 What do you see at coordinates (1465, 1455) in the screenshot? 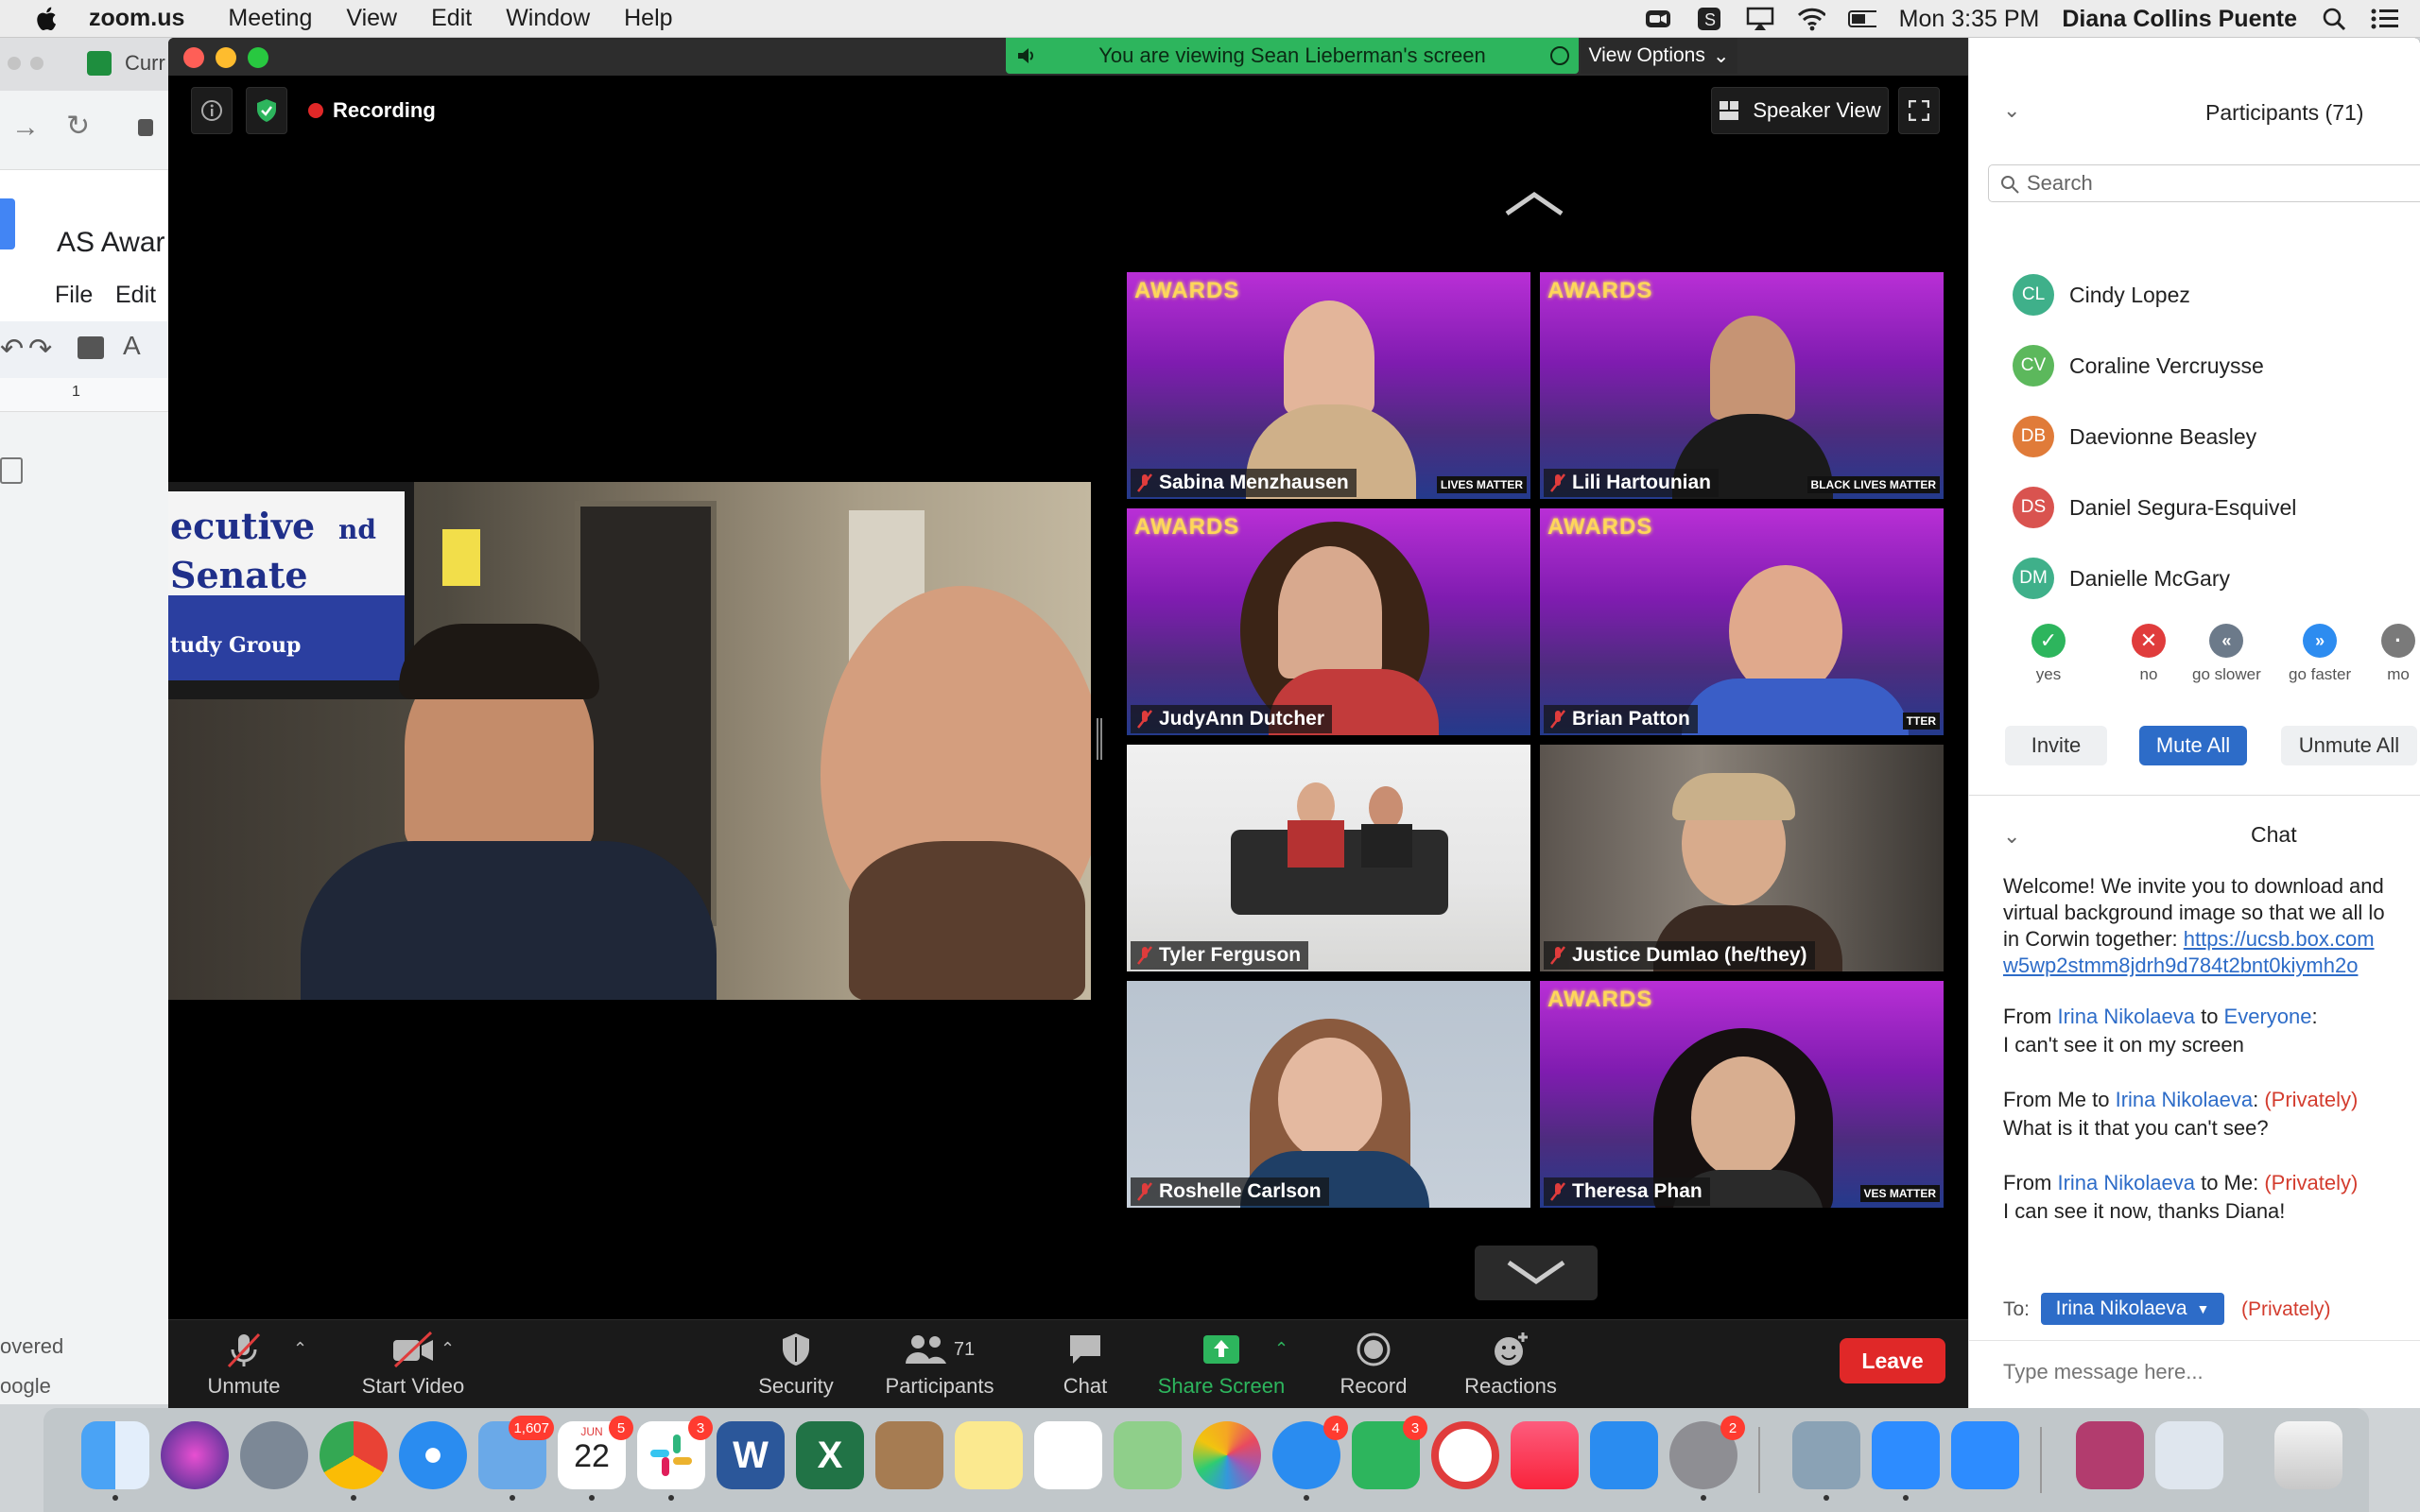
I see `news-icon` at bounding box center [1465, 1455].